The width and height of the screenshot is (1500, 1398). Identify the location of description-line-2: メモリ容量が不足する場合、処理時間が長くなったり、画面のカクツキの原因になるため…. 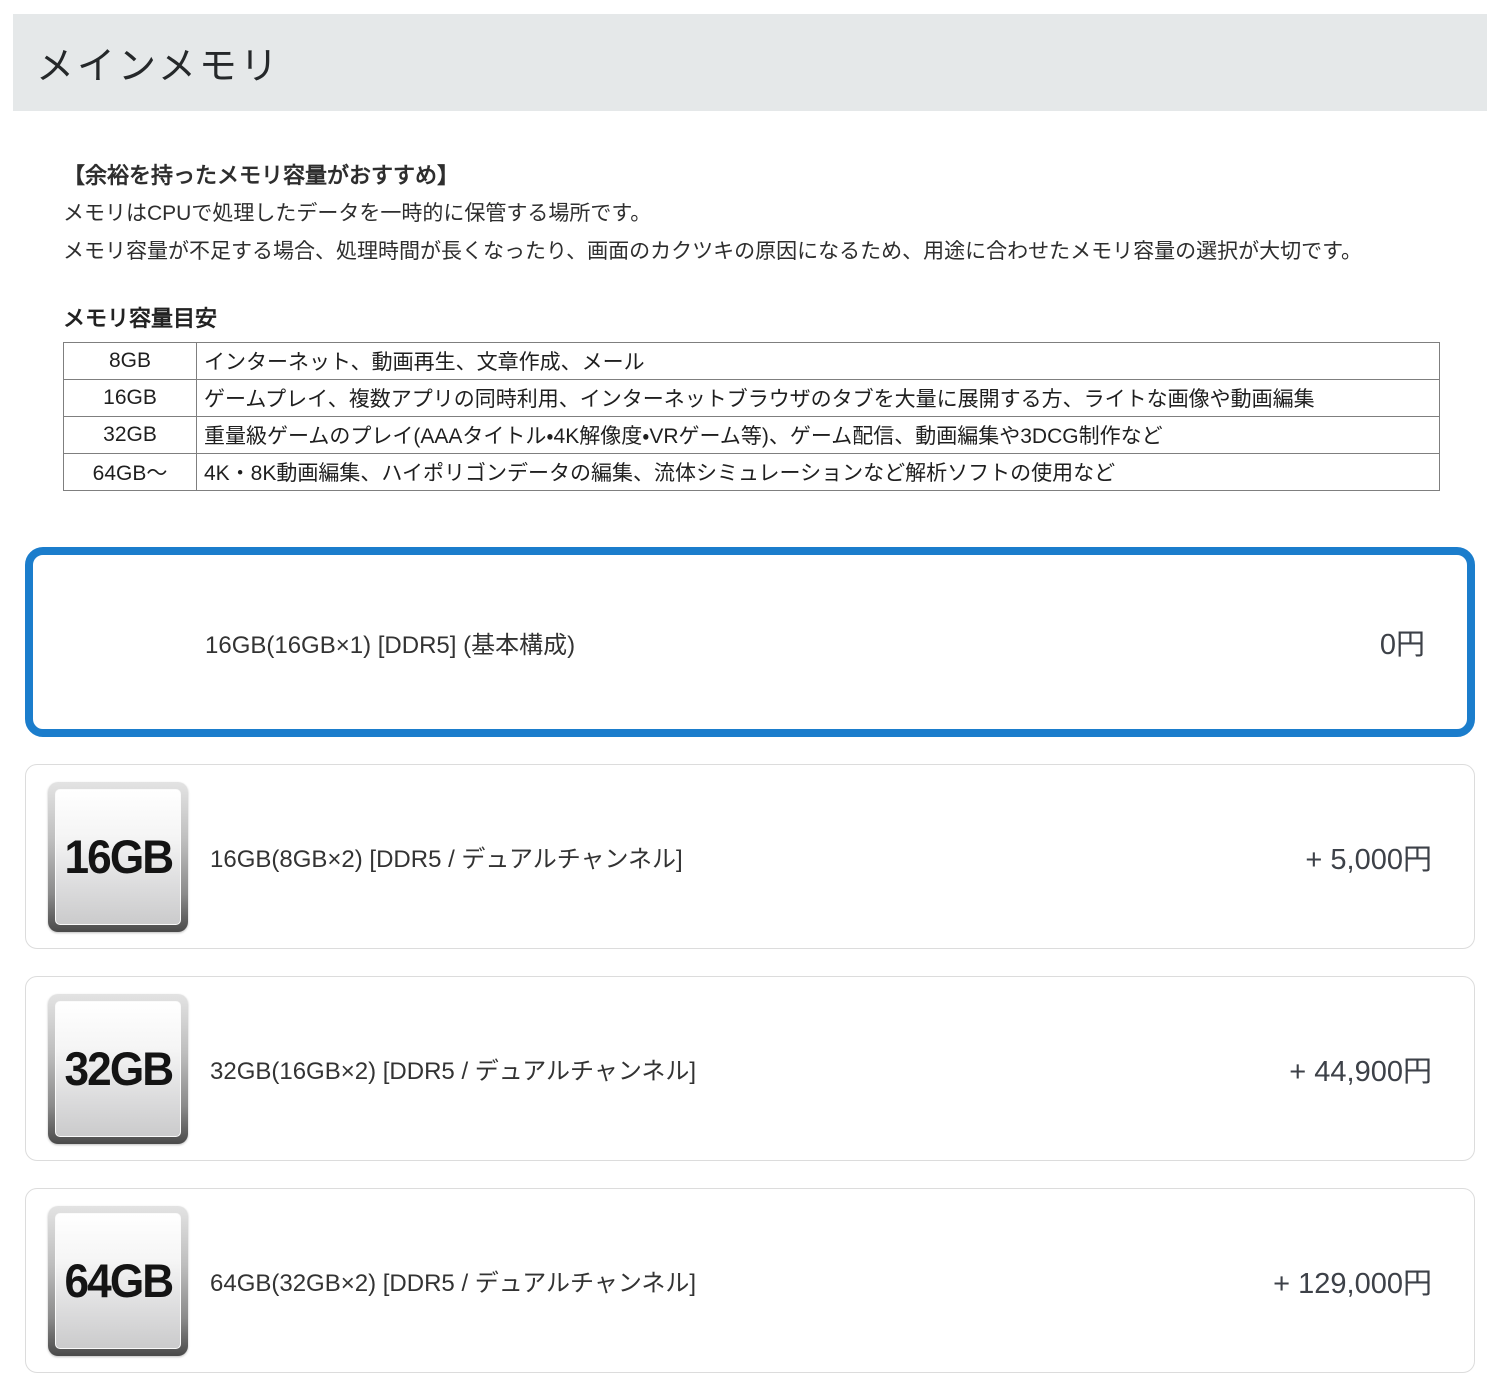
(713, 251).